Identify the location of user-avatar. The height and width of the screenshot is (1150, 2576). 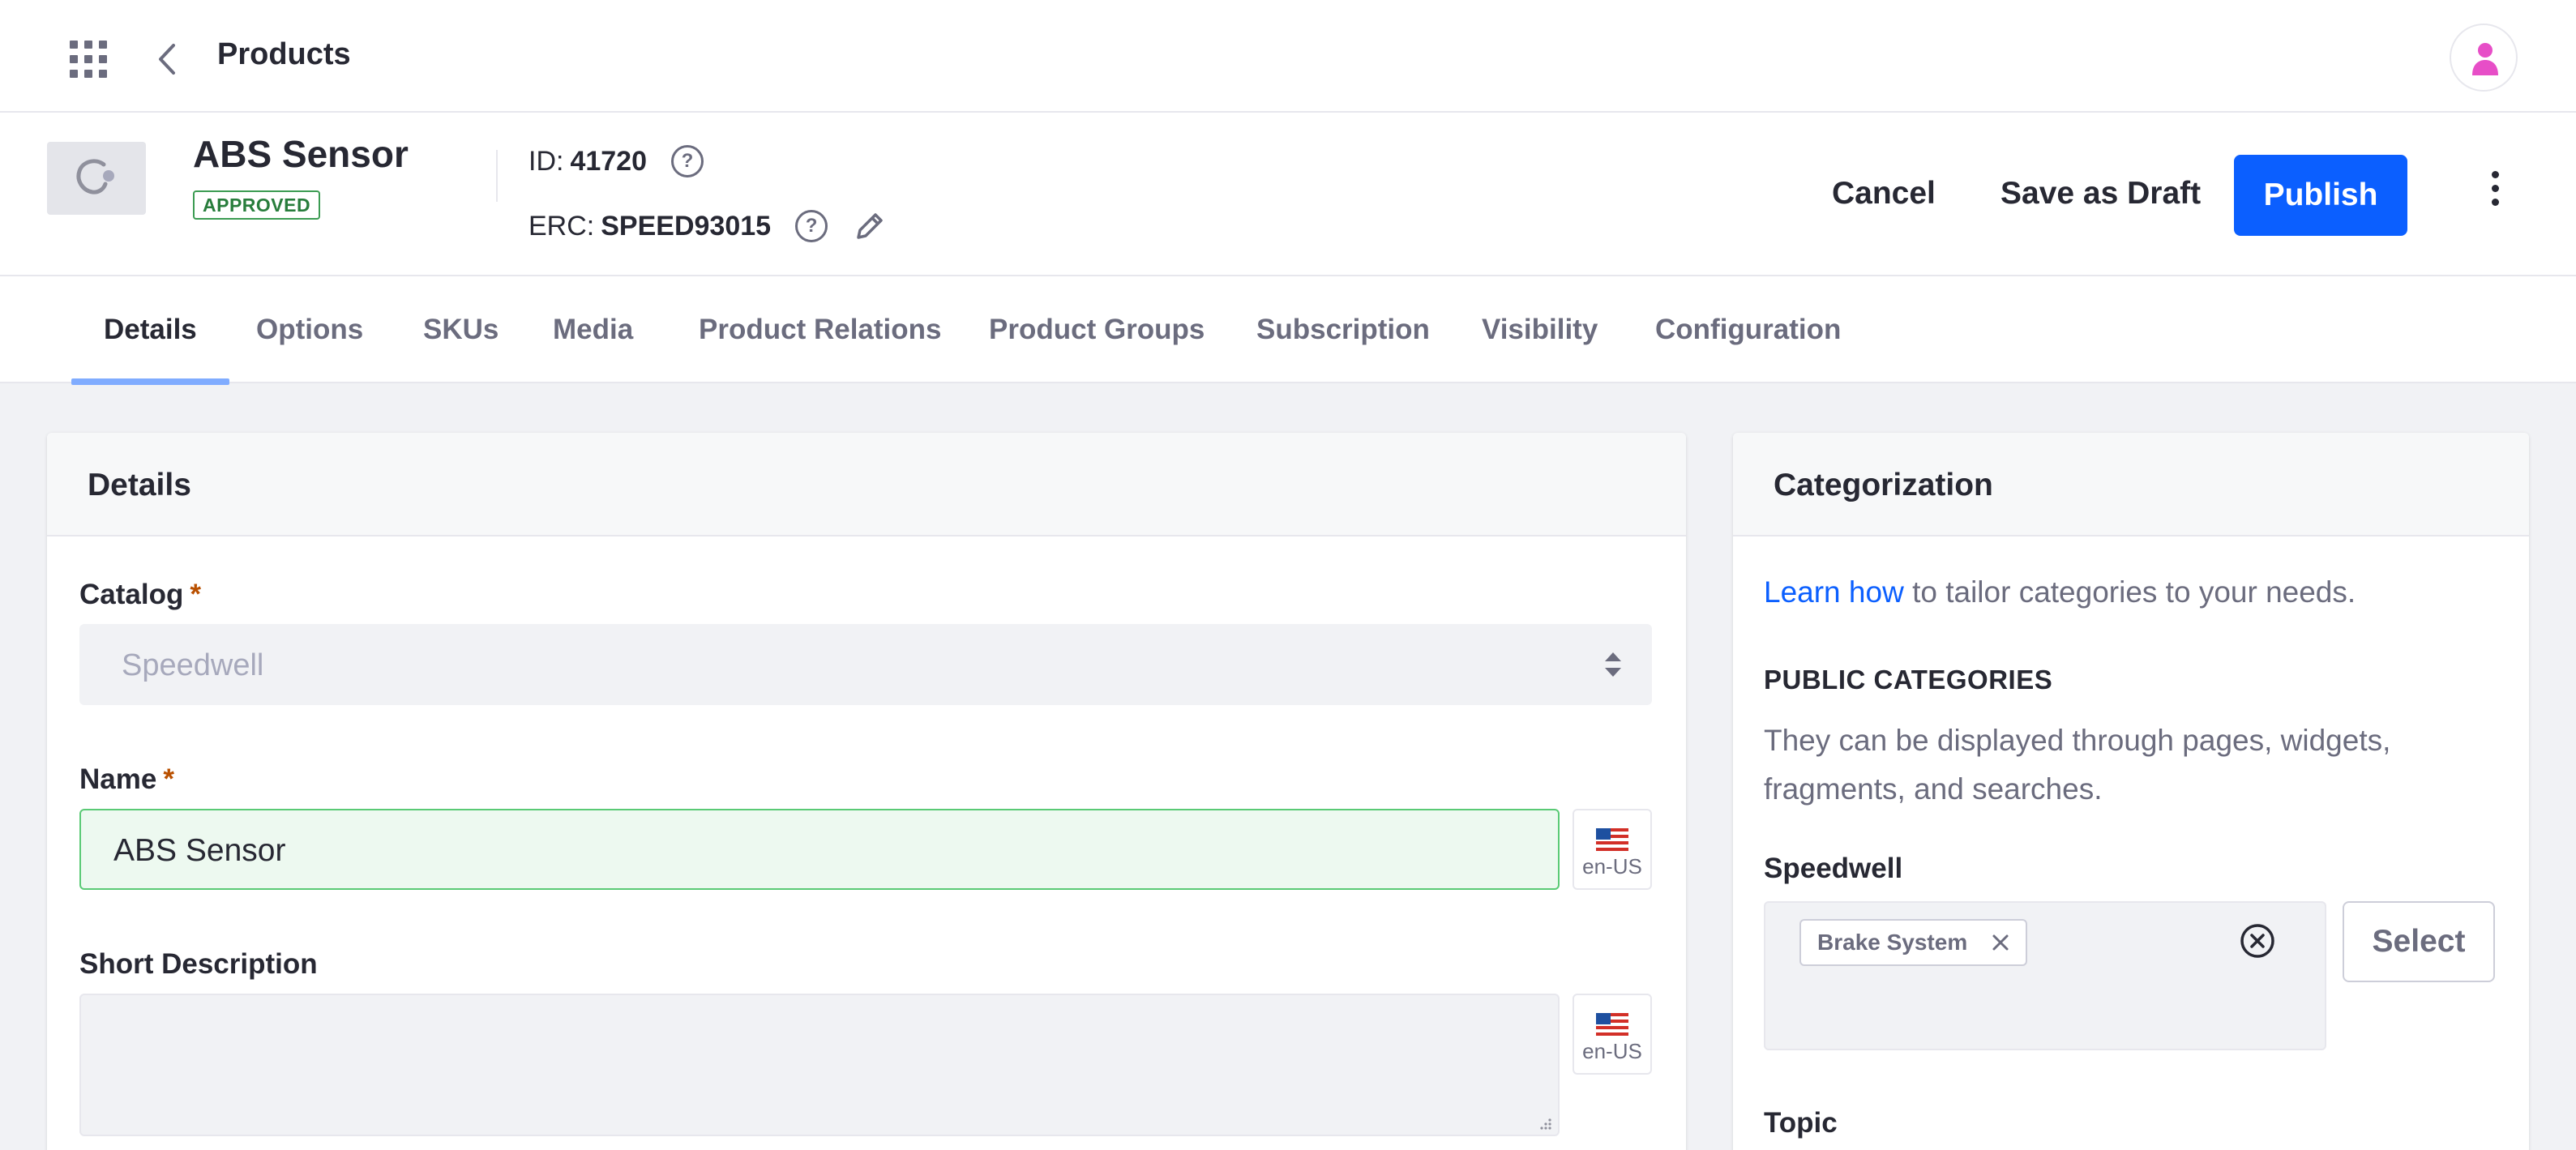
(2484, 58).